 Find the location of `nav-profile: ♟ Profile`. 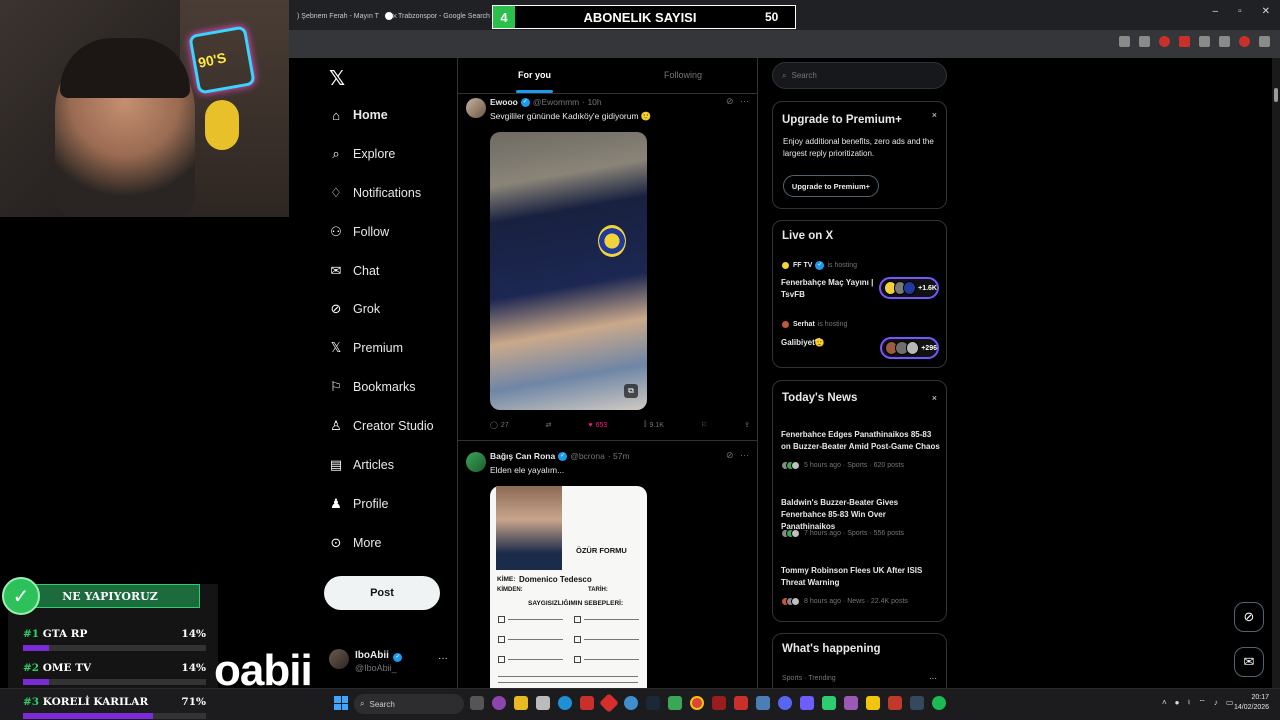

nav-profile: ♟ Profile is located at coordinates (358, 503).